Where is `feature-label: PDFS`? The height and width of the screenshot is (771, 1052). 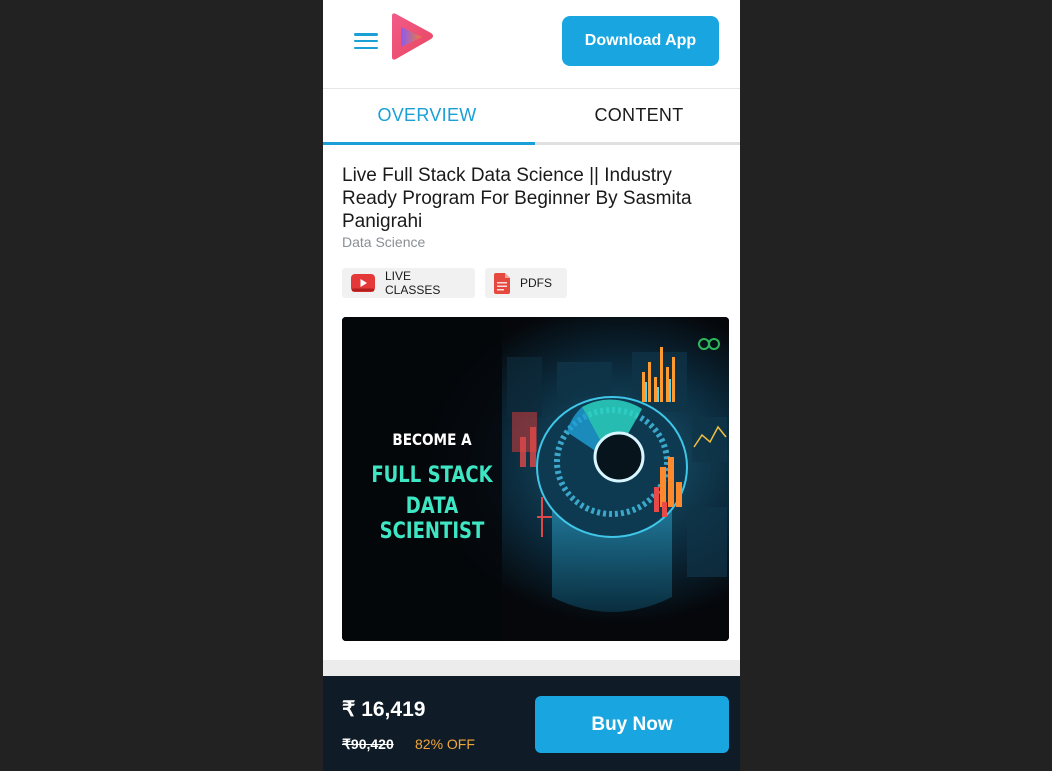 feature-label: PDFS is located at coordinates (536, 283).